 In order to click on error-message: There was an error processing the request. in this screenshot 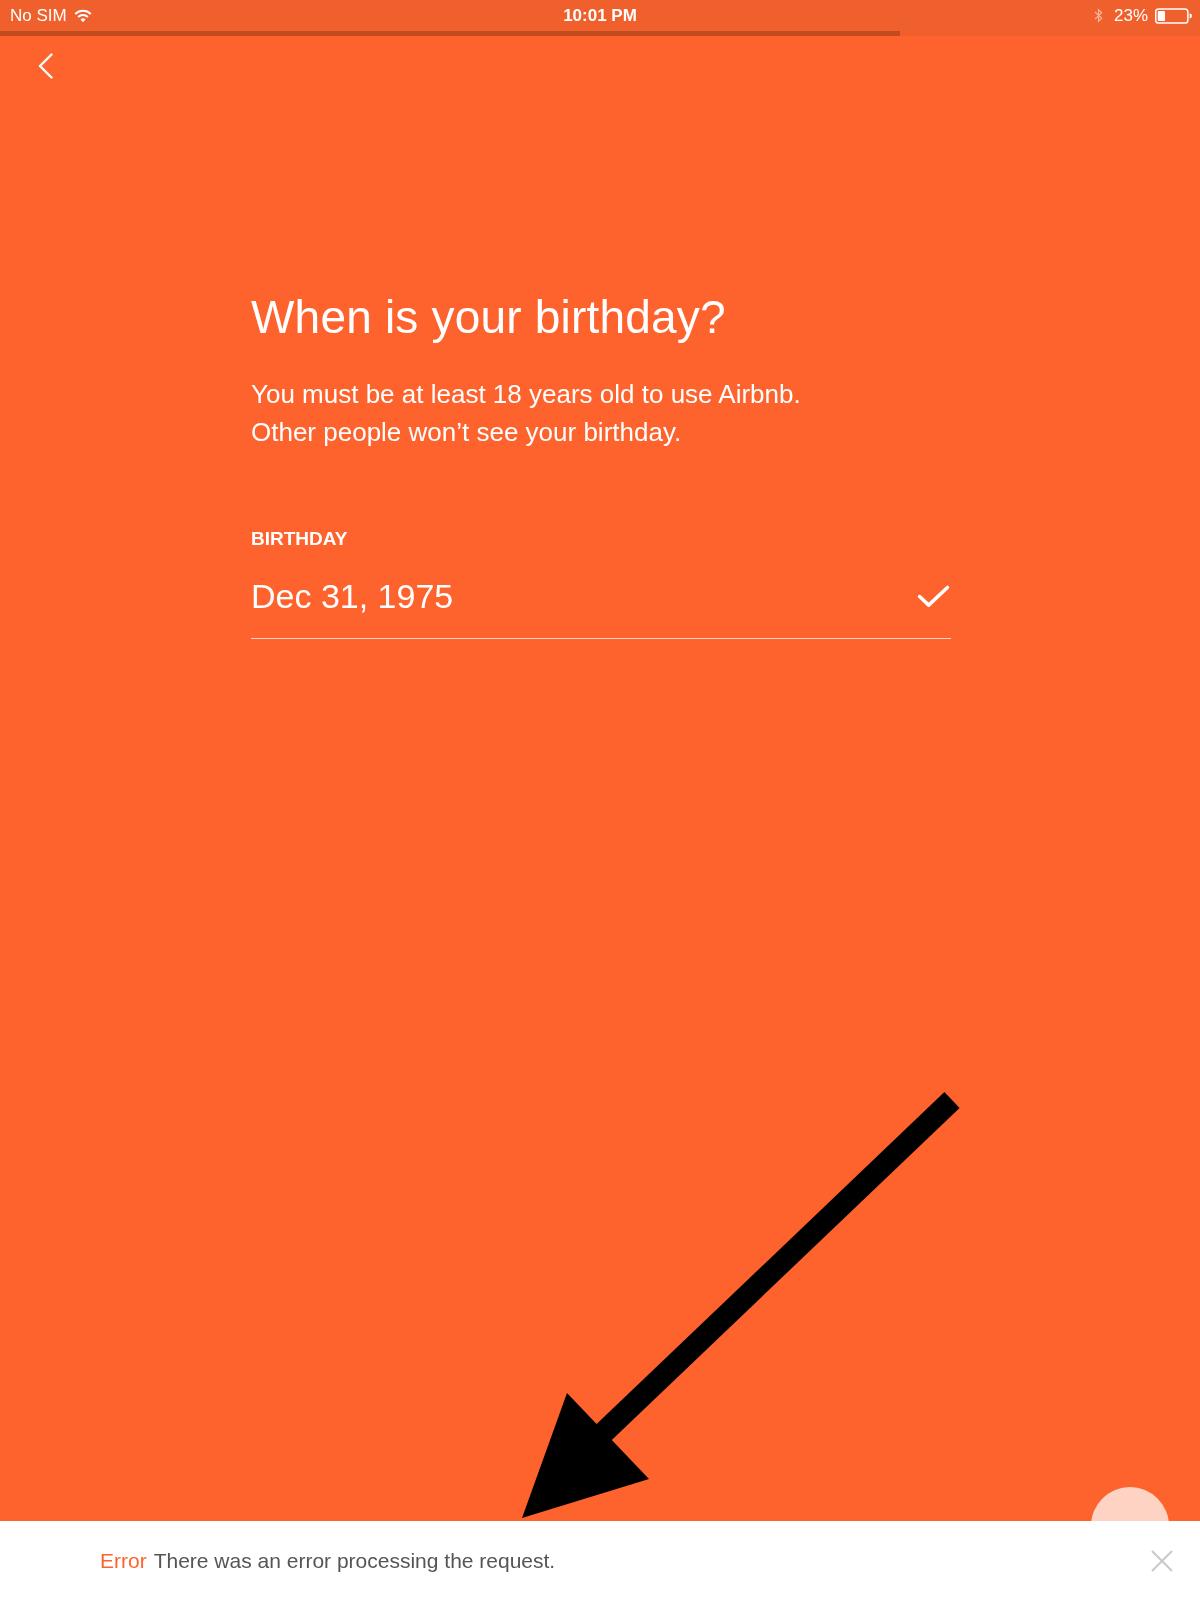, I will do `click(354, 1560)`.